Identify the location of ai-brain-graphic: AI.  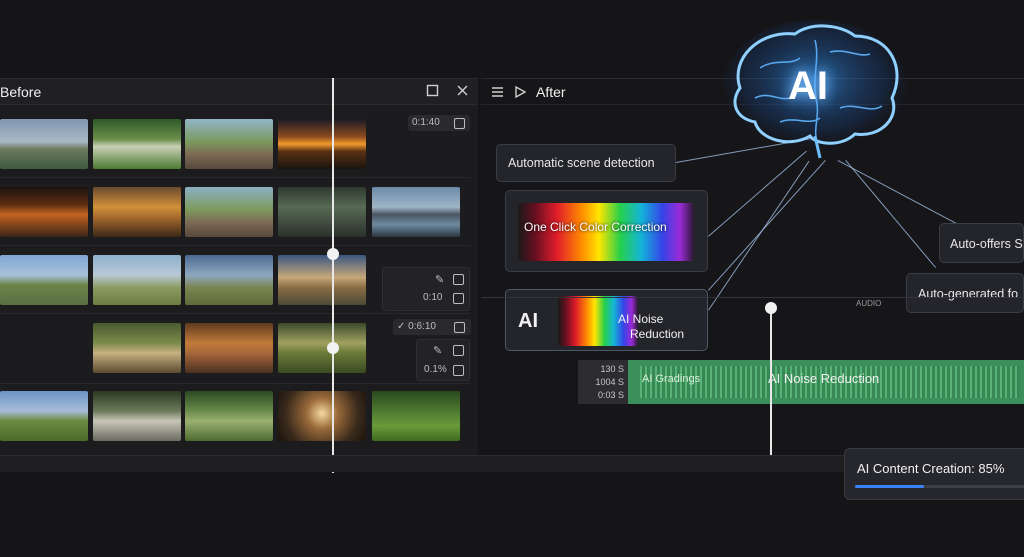
(815, 93).